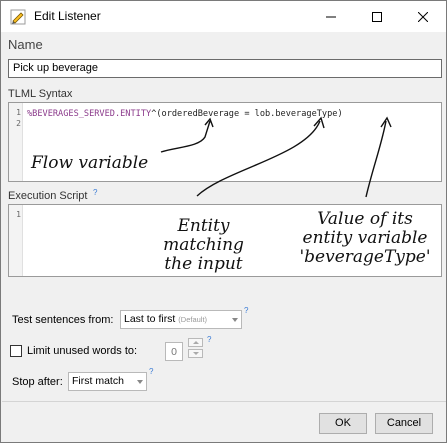  I want to click on maximize-icon, so click(377, 16).